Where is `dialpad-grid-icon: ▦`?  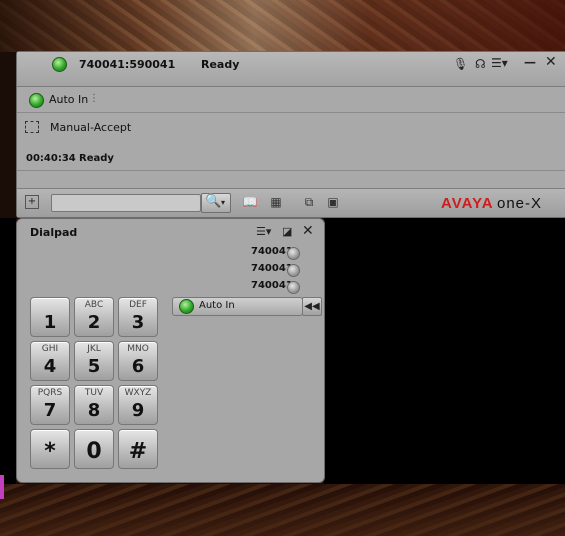
dialpad-grid-icon: ▦ is located at coordinates (276, 202).